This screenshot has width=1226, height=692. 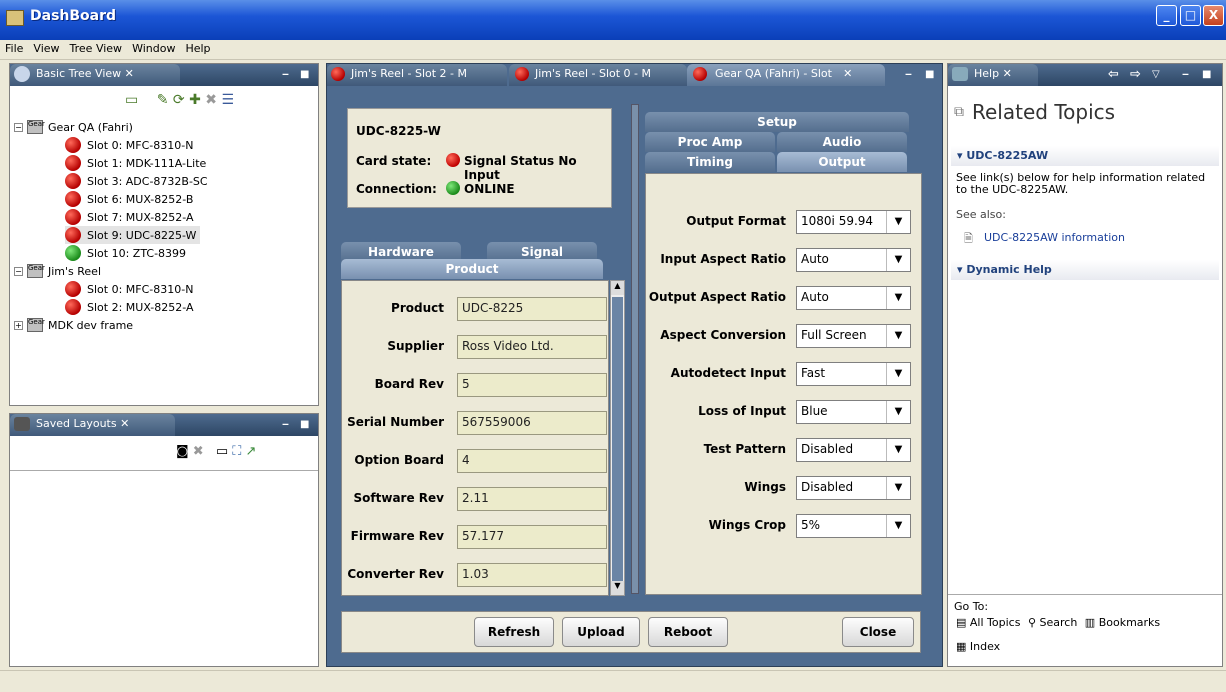 What do you see at coordinates (853, 450) in the screenshot?
I see `test-pattern-select: Disabled ▼` at bounding box center [853, 450].